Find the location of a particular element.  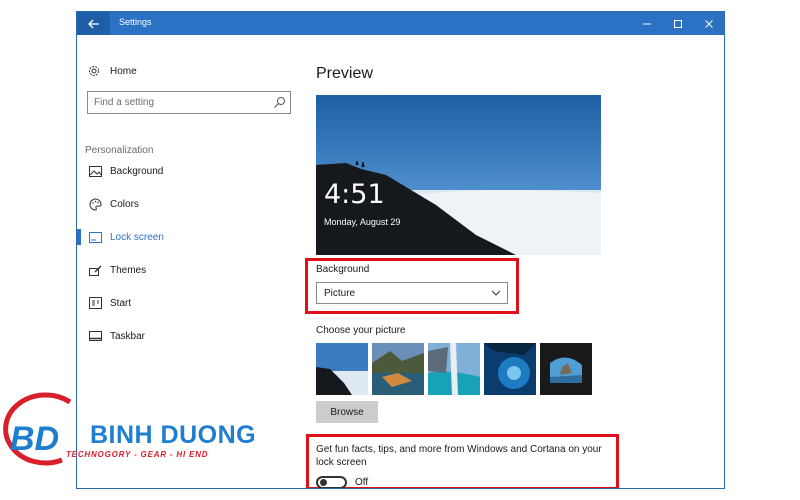

fun-facts-toggle-row: Off is located at coordinates (342, 482).